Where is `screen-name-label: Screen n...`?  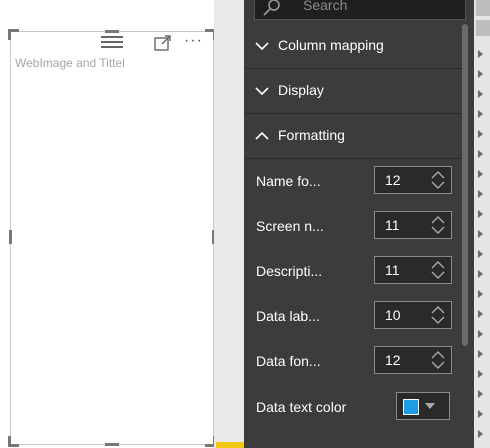
screen-name-label: Screen n... is located at coordinates (290, 226).